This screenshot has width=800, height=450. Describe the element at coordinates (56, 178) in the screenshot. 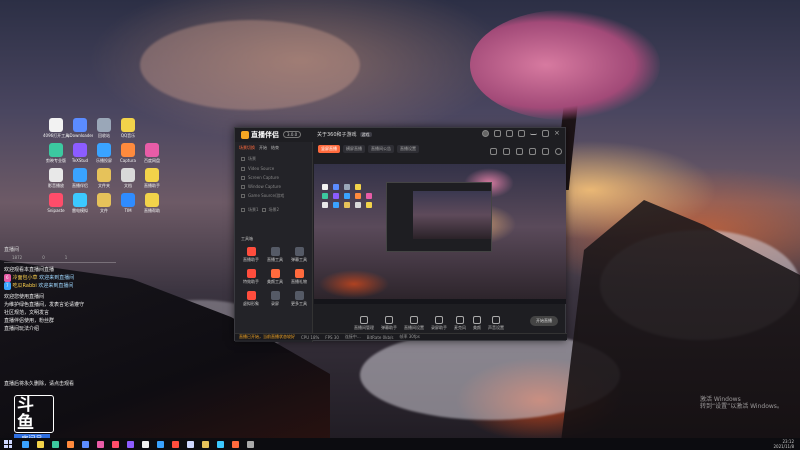

I see `desktop-icon: 影音播放` at that location.